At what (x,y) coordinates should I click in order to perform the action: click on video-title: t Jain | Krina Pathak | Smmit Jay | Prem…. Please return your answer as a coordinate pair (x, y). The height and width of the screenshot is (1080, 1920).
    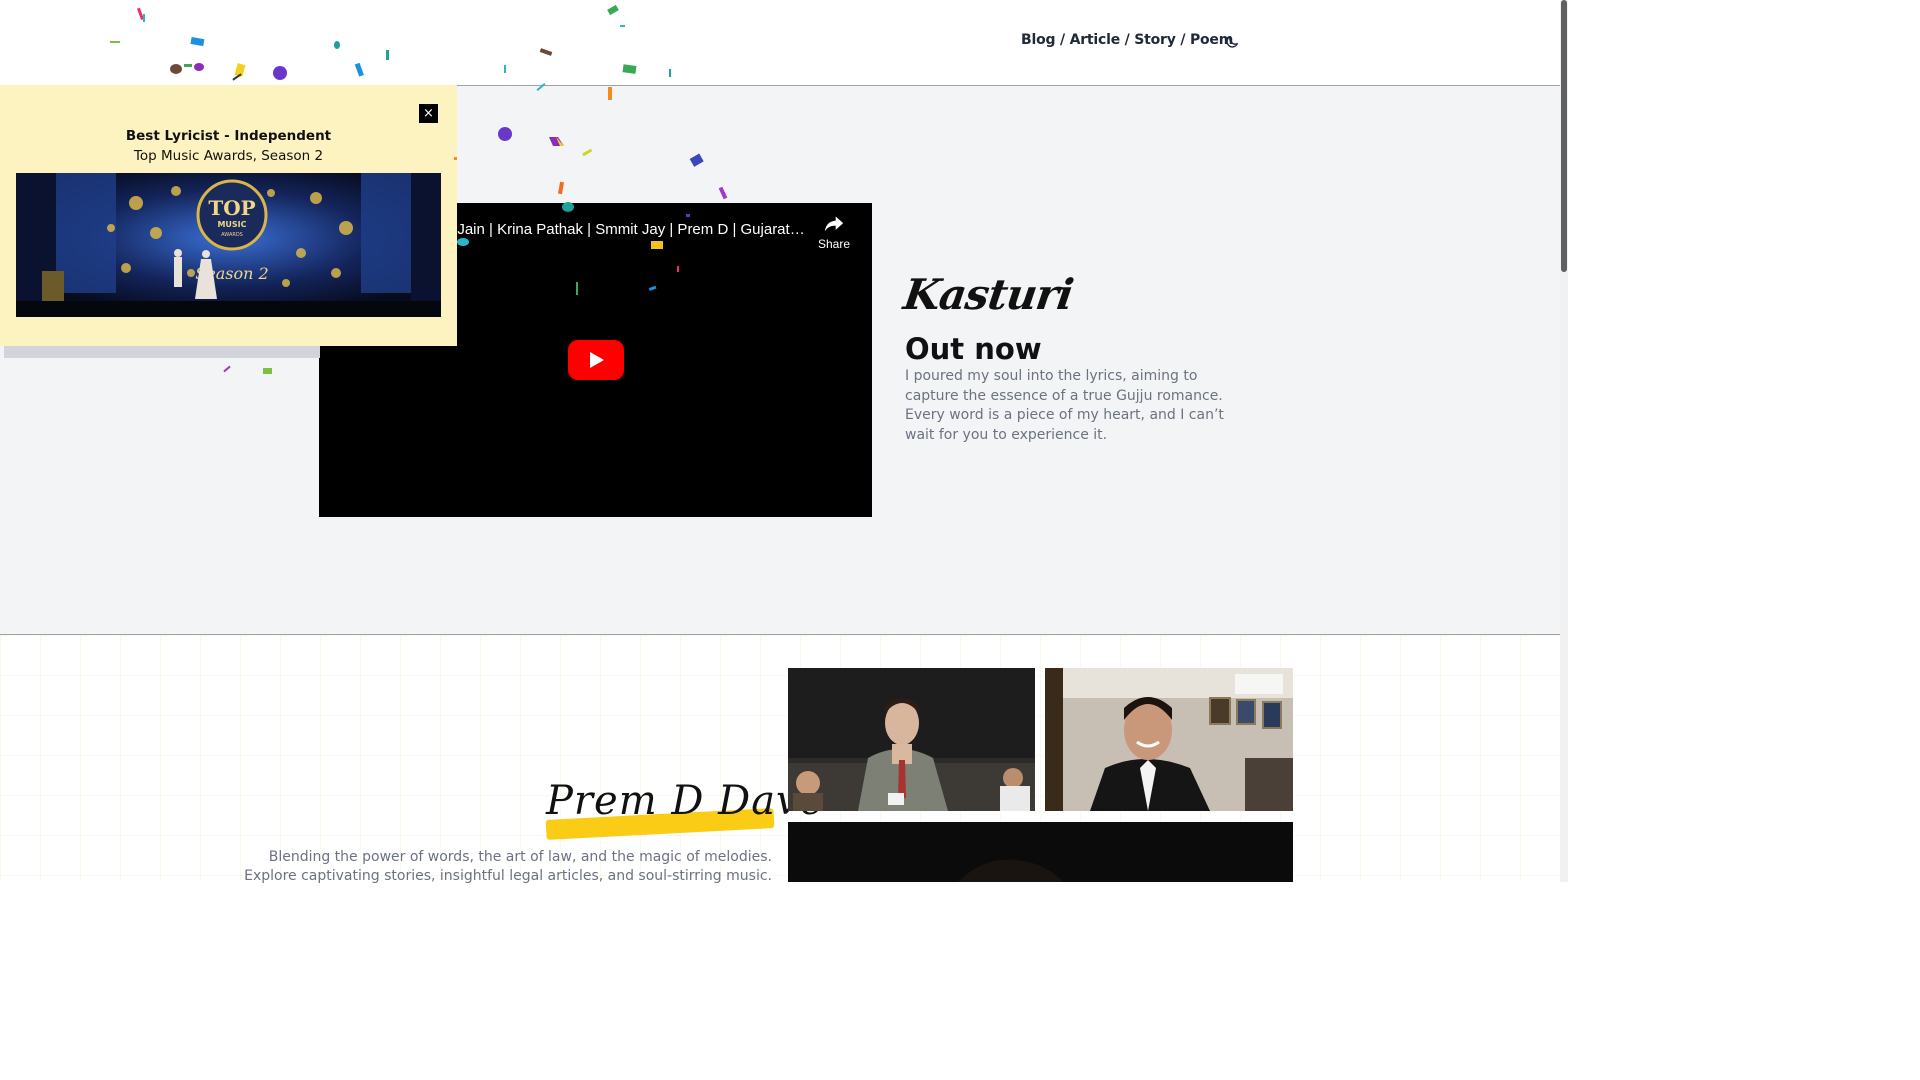
    Looking at the image, I should click on (627, 229).